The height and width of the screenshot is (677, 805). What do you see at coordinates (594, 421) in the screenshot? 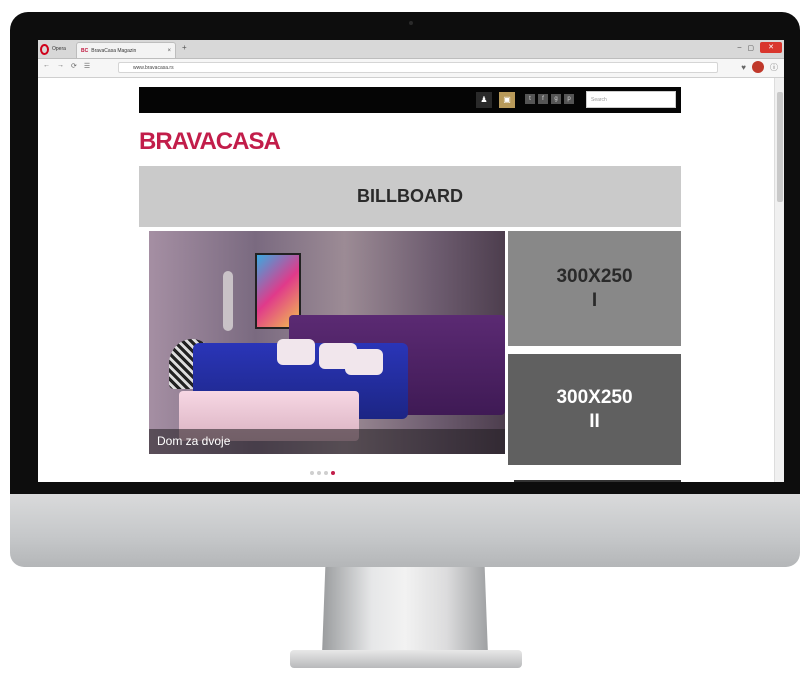
I see `ad2-index: II` at bounding box center [594, 421].